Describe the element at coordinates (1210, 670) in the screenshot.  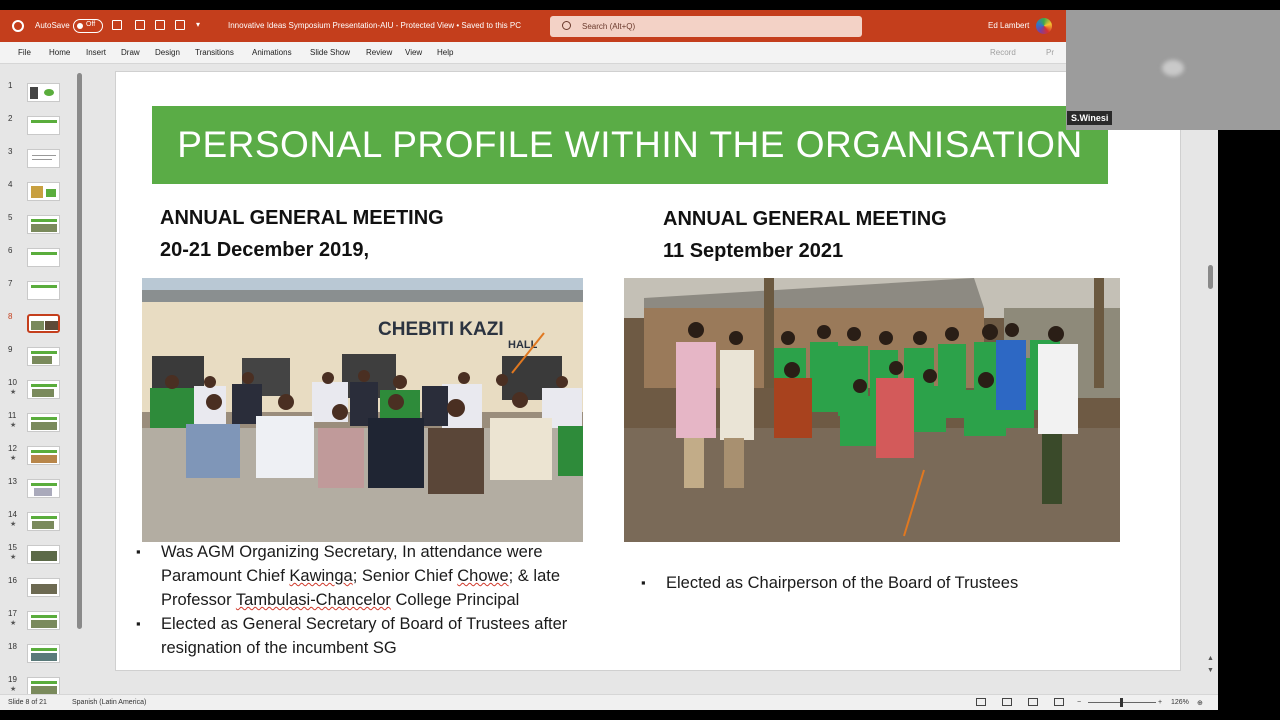
I see `next-slide-icon: ▼` at that location.